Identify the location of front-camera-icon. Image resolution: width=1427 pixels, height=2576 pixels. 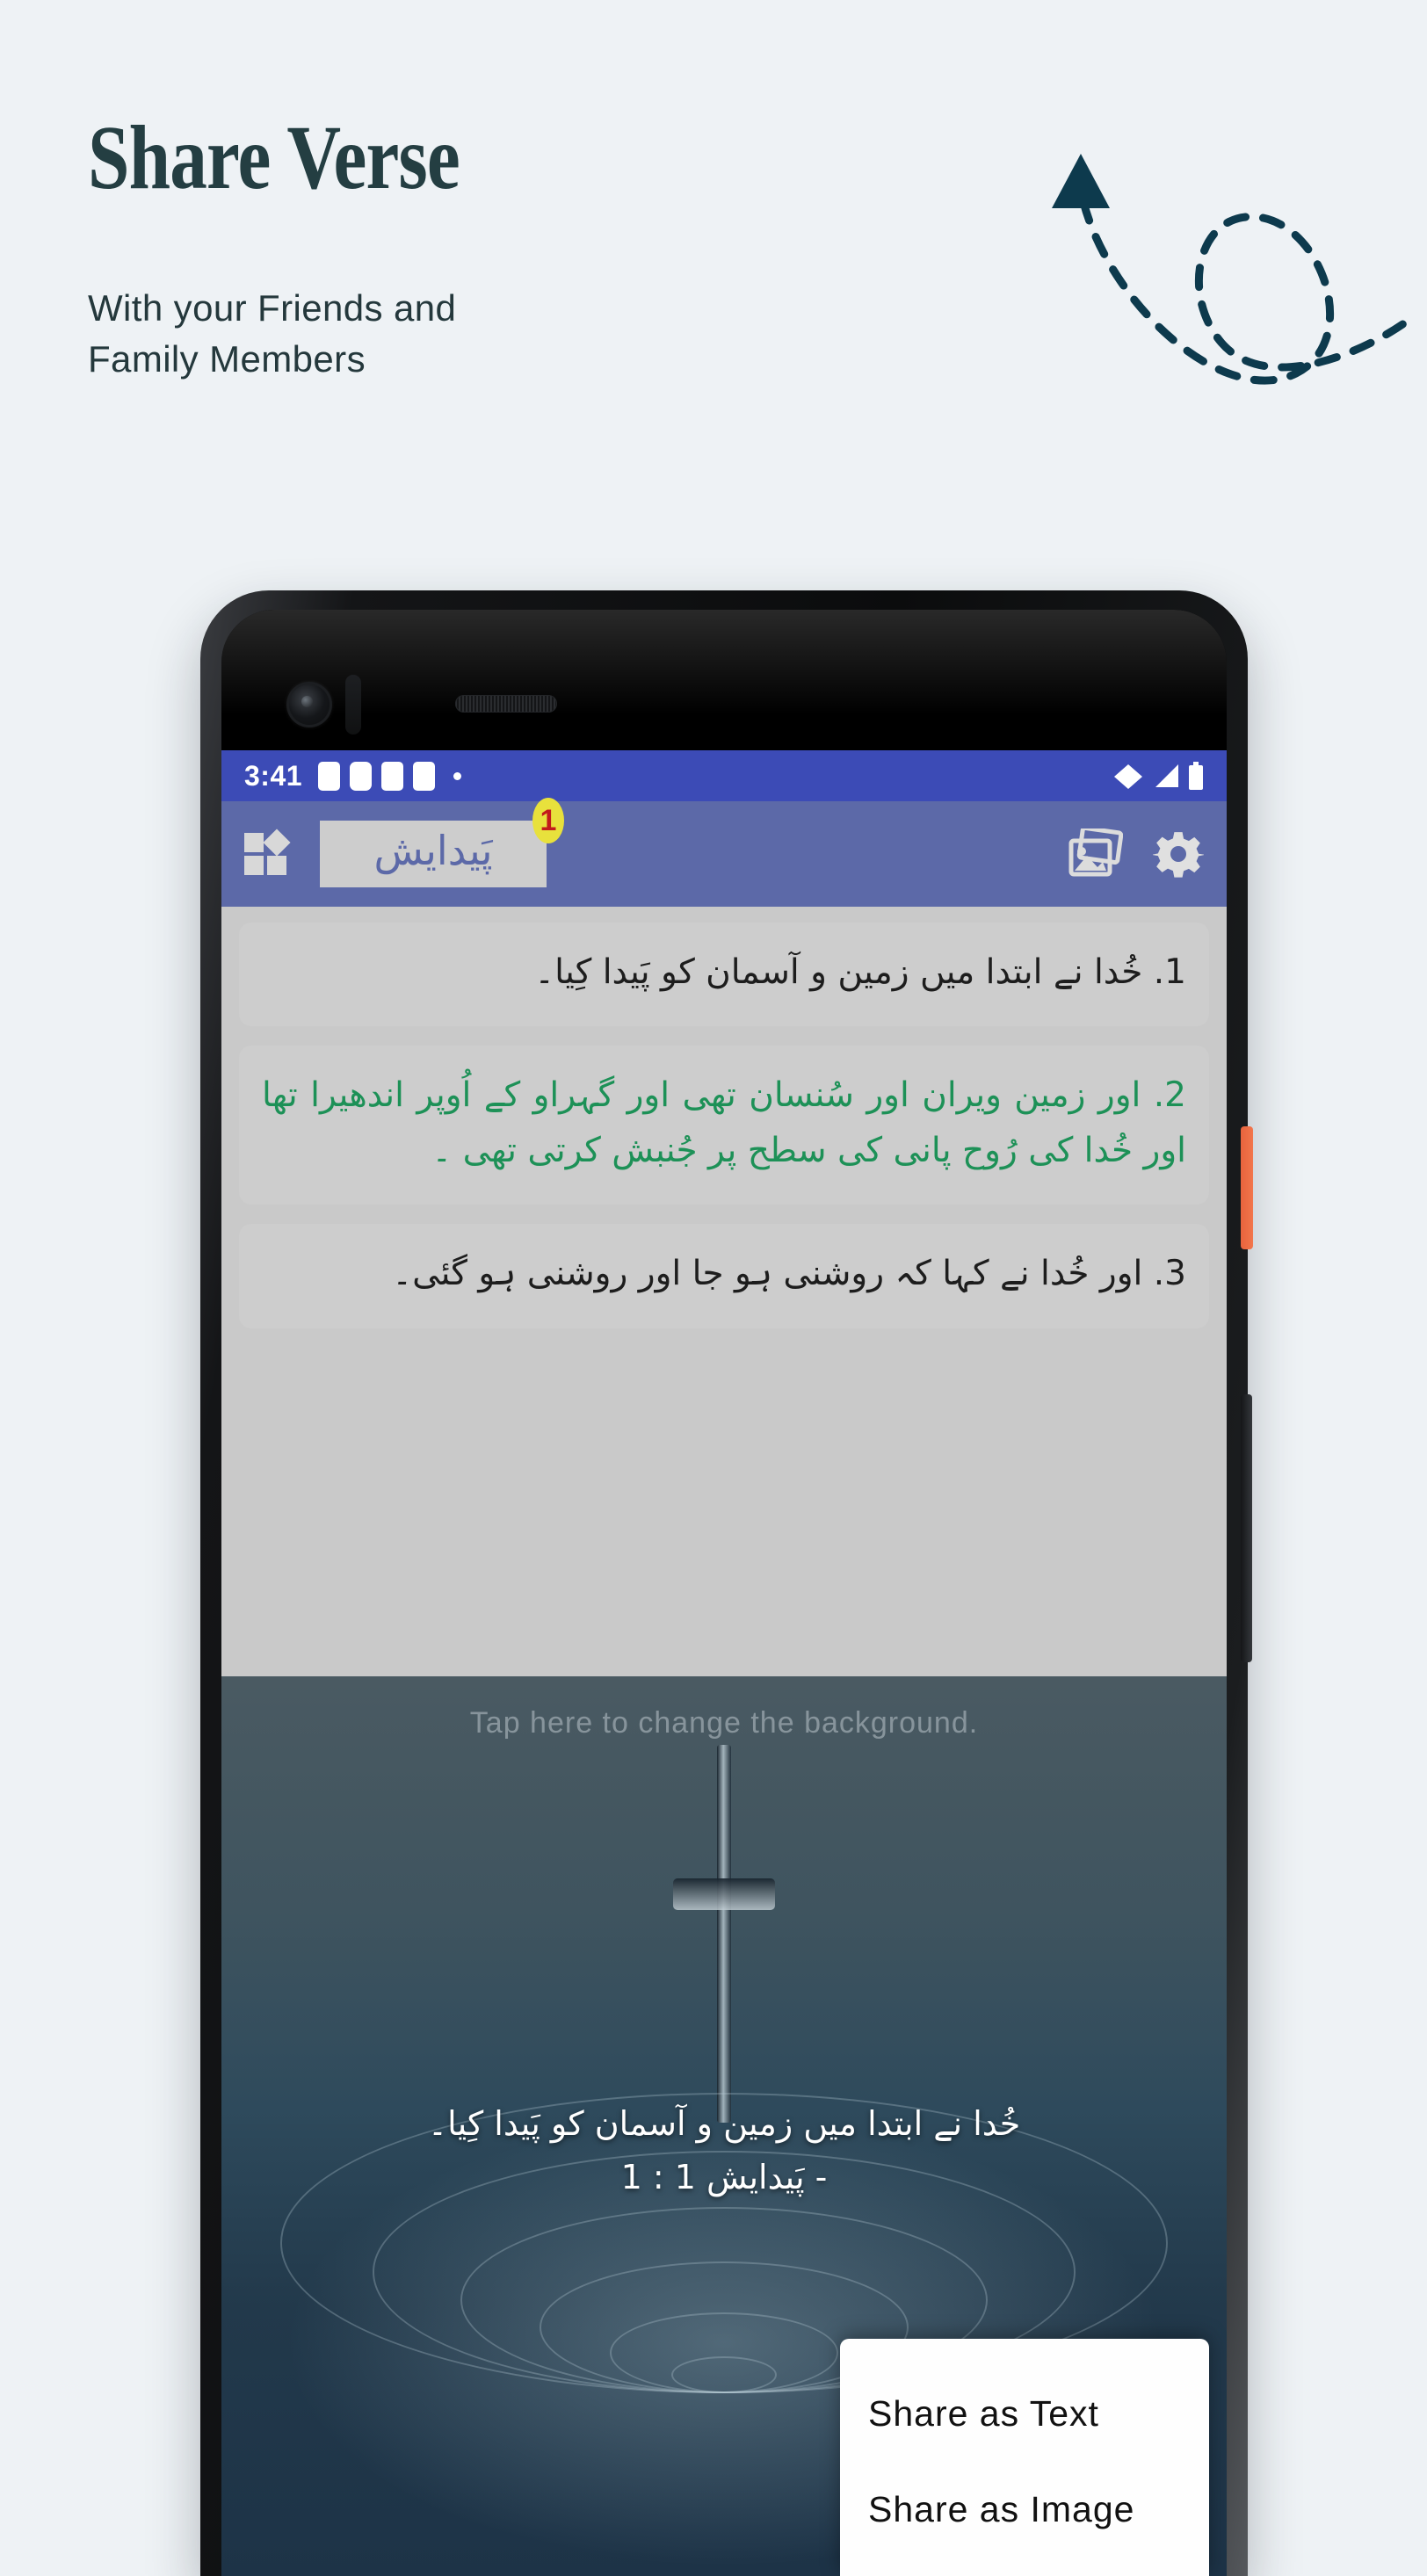
(309, 704).